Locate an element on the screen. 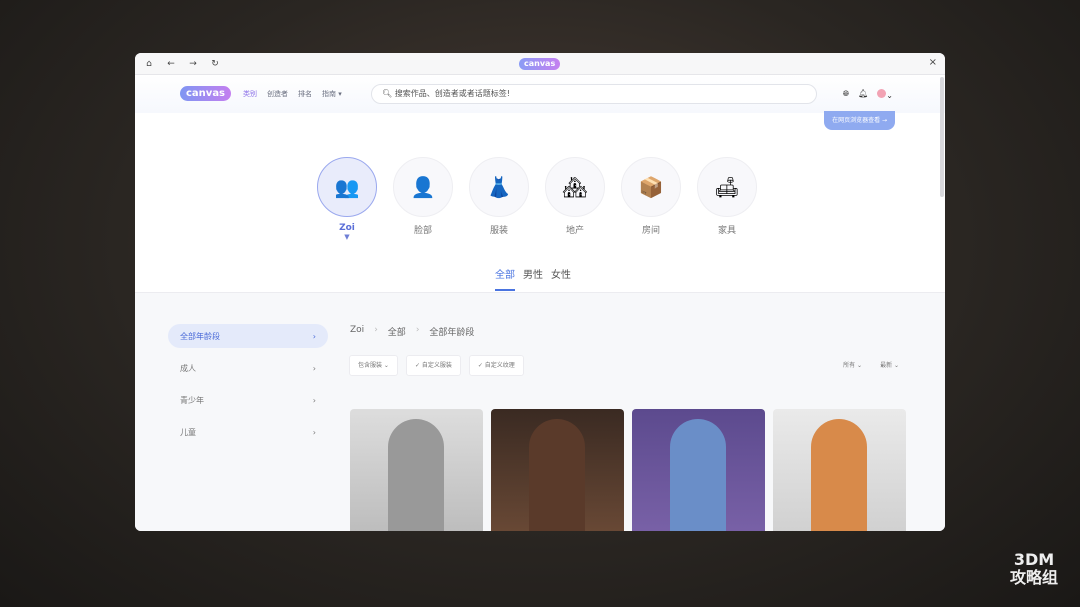 The width and height of the screenshot is (1080, 607). title-bar: ⌂ ← → ↻ canvas × is located at coordinates (540, 64).